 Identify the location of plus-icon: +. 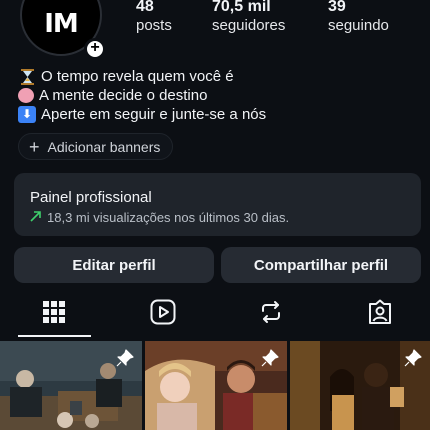
(34, 146).